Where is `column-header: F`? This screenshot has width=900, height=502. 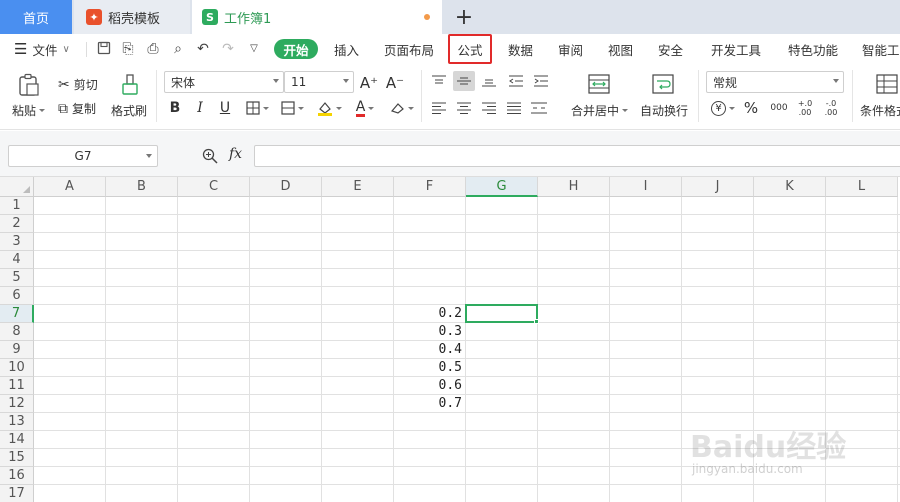
column-header: F is located at coordinates (430, 187).